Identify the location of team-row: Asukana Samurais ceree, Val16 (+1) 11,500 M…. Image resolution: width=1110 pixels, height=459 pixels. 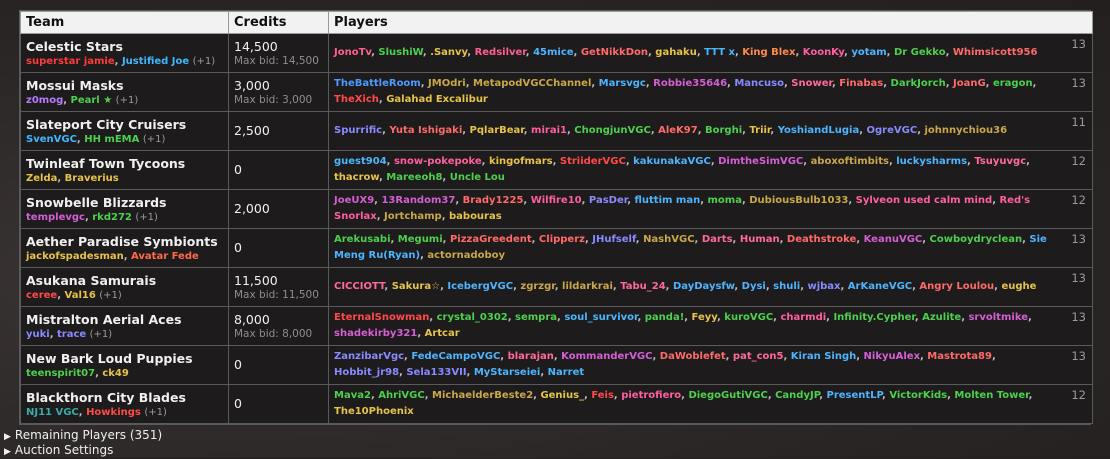
(556, 287).